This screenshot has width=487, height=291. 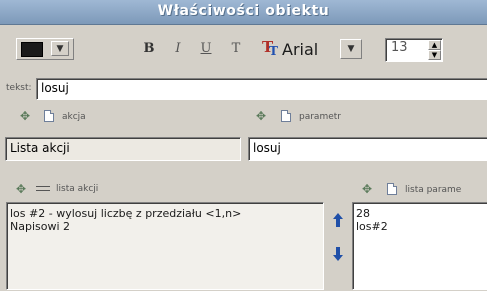 I want to click on color-picker: ▼, so click(x=45, y=49).